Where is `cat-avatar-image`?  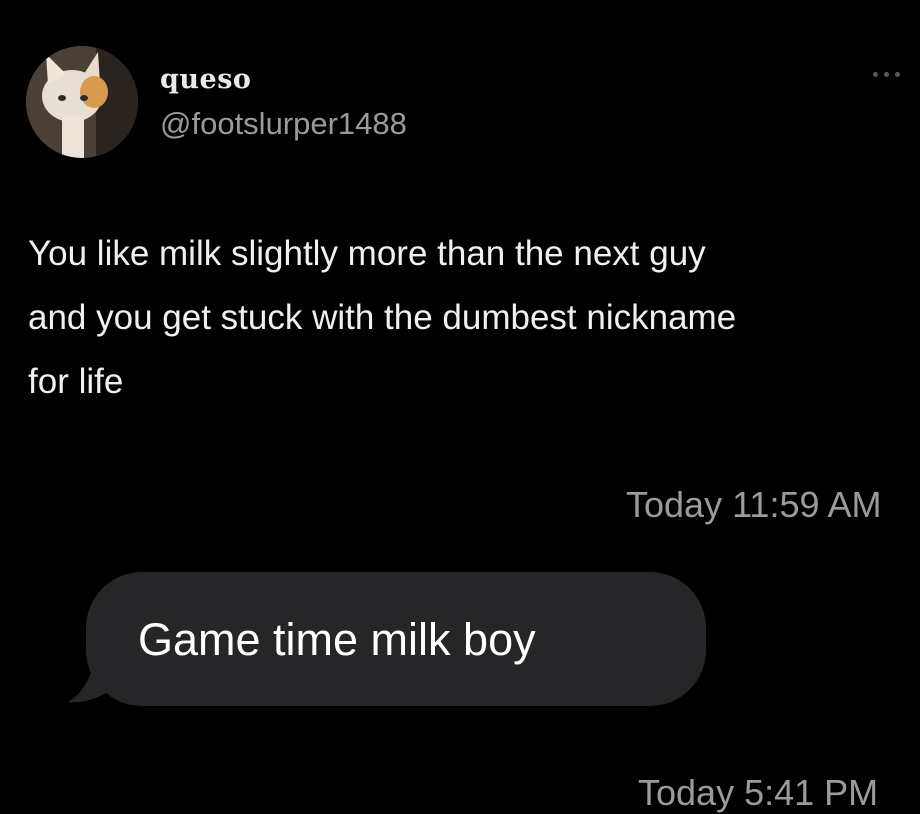 cat-avatar-image is located at coordinates (82, 102).